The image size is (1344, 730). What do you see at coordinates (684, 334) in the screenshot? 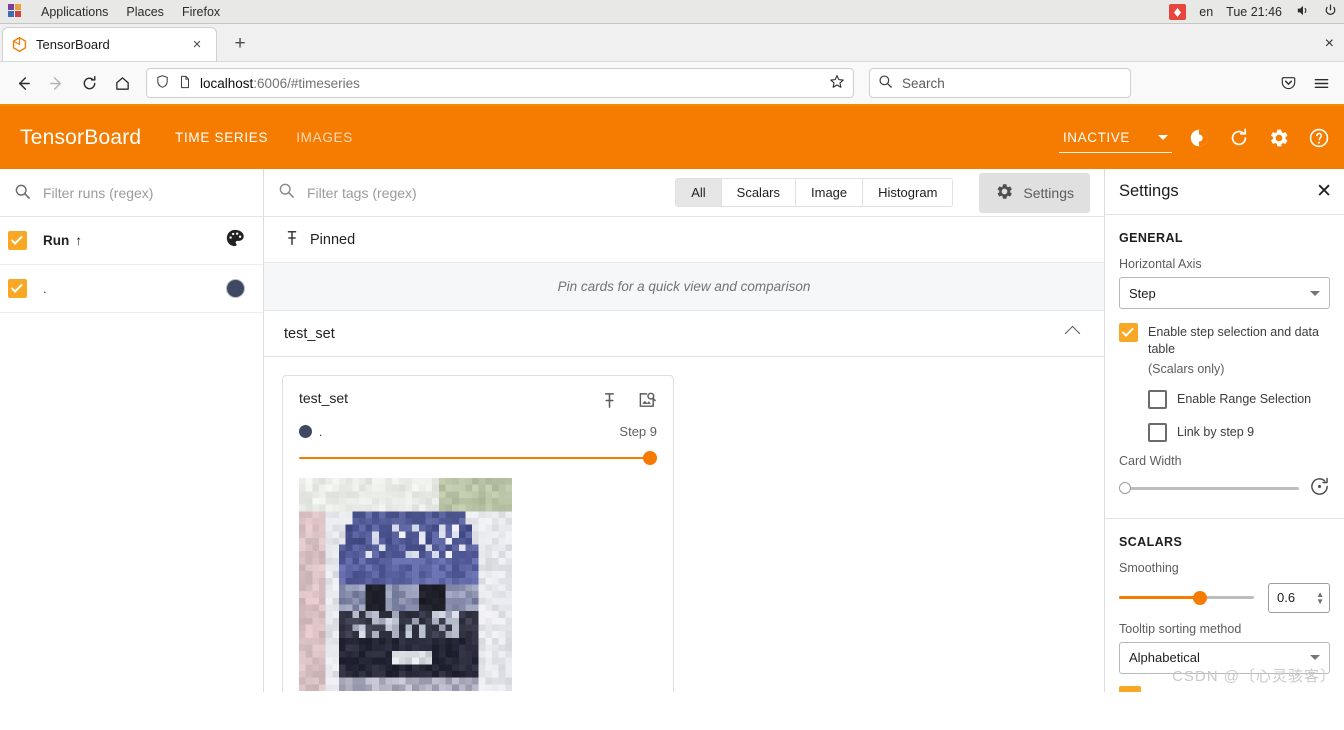
I see `tag-group-header: test_set` at bounding box center [684, 334].